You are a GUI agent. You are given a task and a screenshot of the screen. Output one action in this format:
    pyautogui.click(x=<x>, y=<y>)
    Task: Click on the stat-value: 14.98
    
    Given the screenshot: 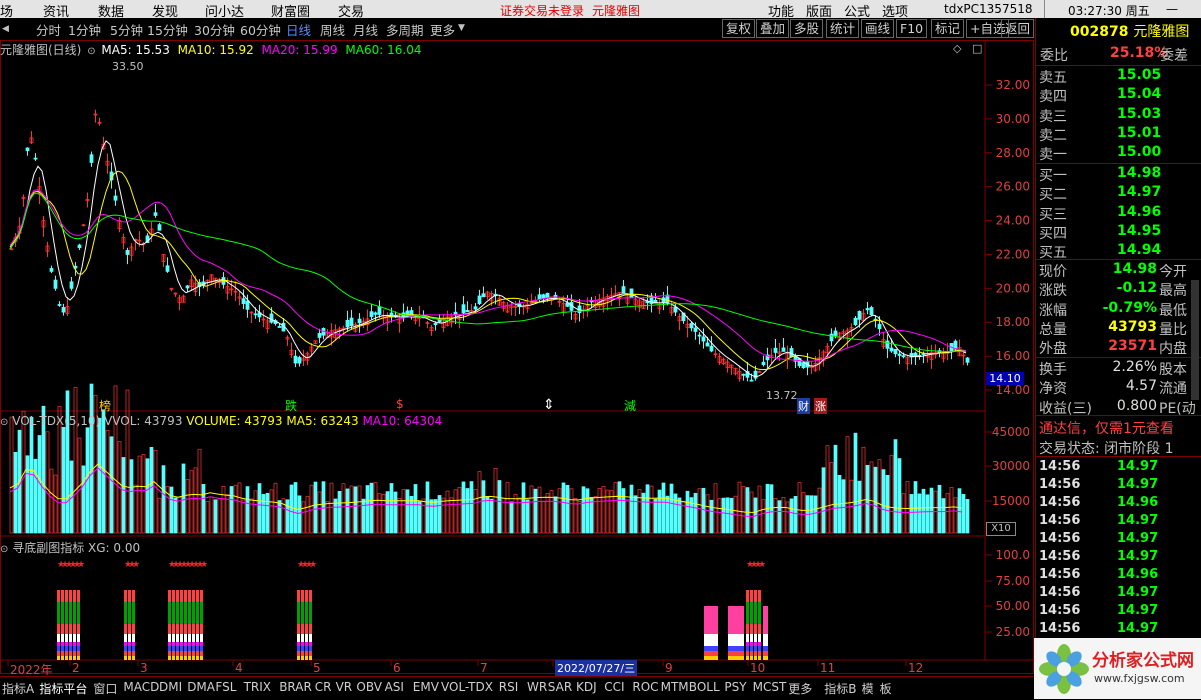 What is the action you would take?
    pyautogui.click(x=1134, y=269)
    